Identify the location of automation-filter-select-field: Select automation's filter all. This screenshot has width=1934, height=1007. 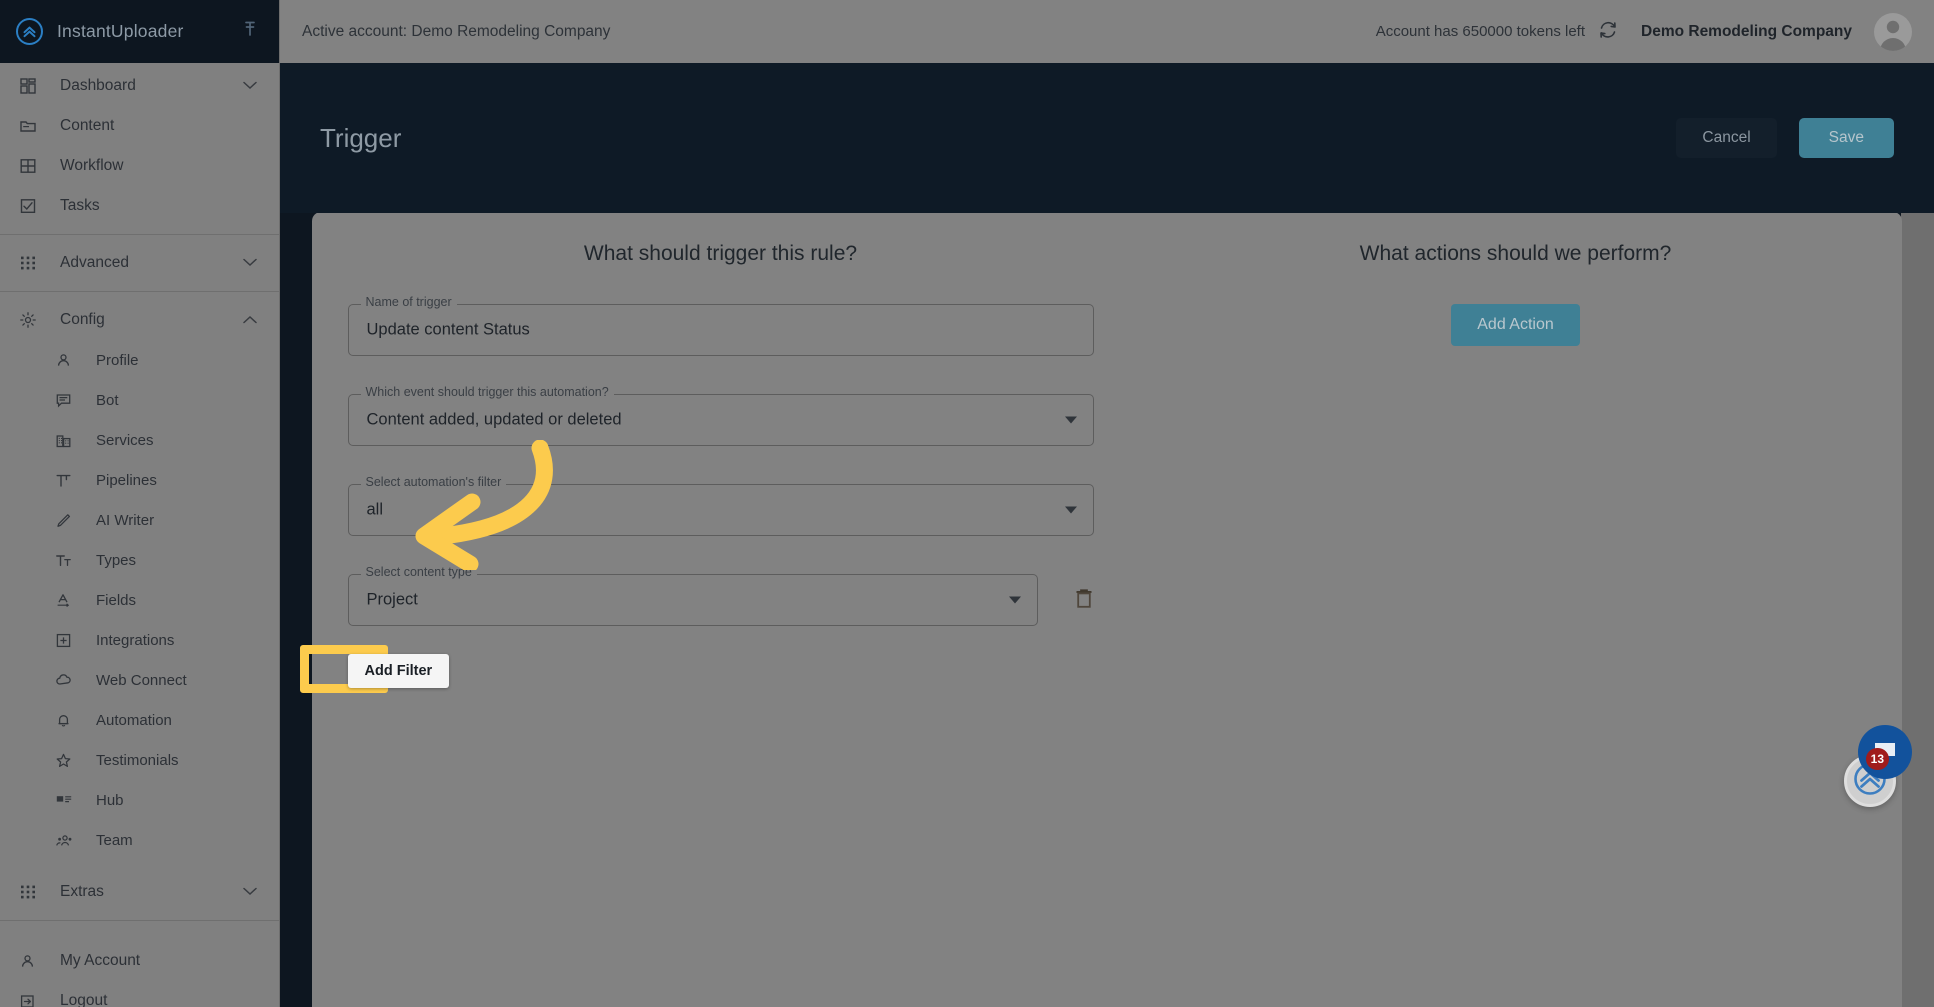
(720, 506).